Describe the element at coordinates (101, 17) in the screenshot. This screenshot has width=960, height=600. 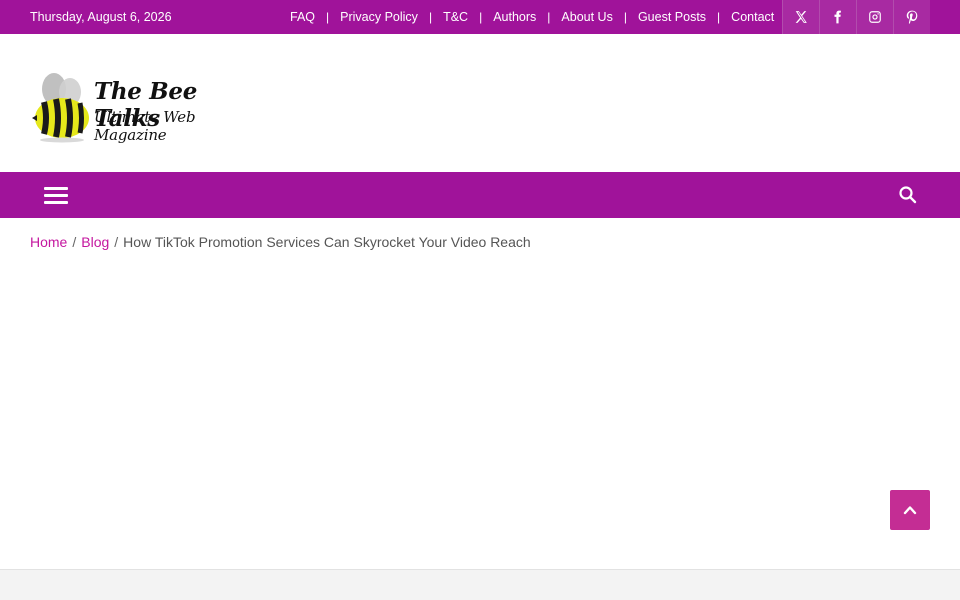
I see `current-date: Thursday, August 6, 2026` at that location.